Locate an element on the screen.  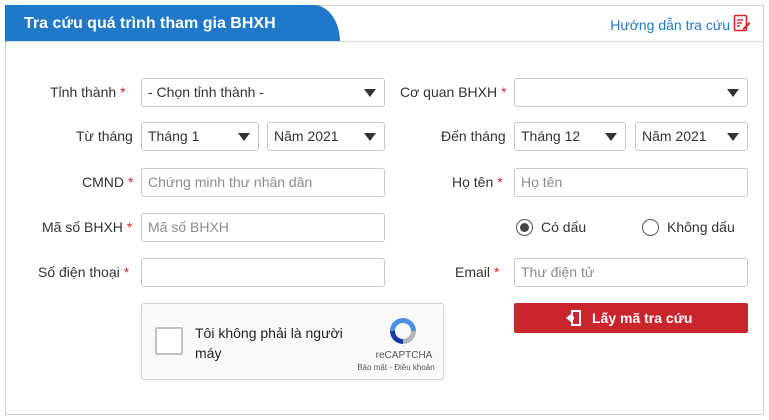
from-year-select: Năm 2021 is located at coordinates (326, 136).